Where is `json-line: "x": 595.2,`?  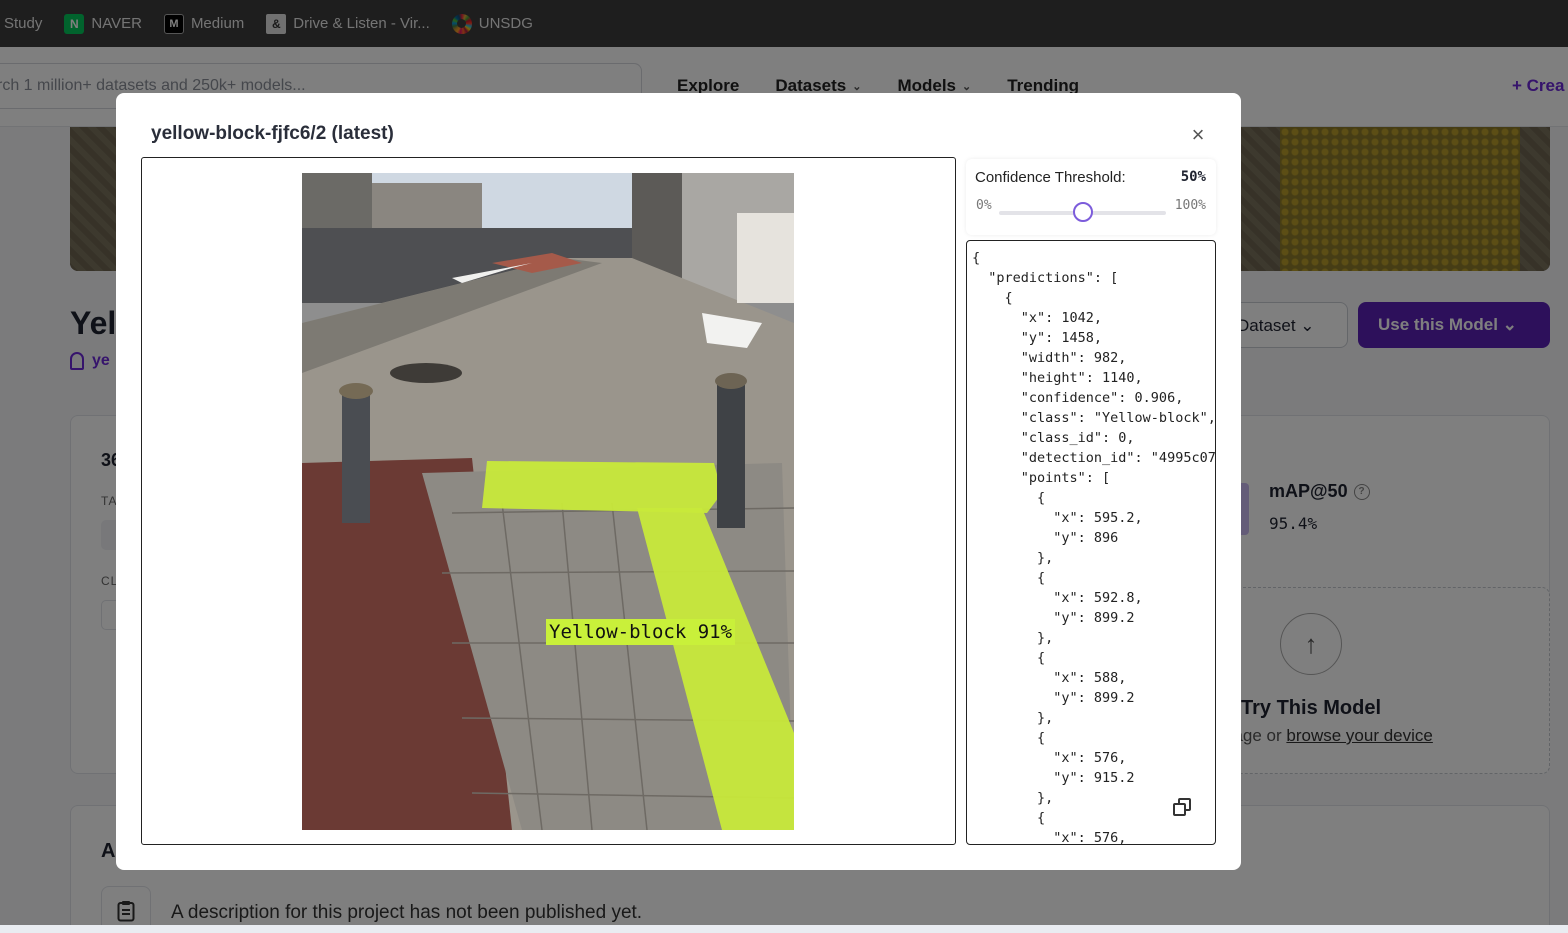 json-line: "x": 595.2, is located at coordinates (1057, 518).